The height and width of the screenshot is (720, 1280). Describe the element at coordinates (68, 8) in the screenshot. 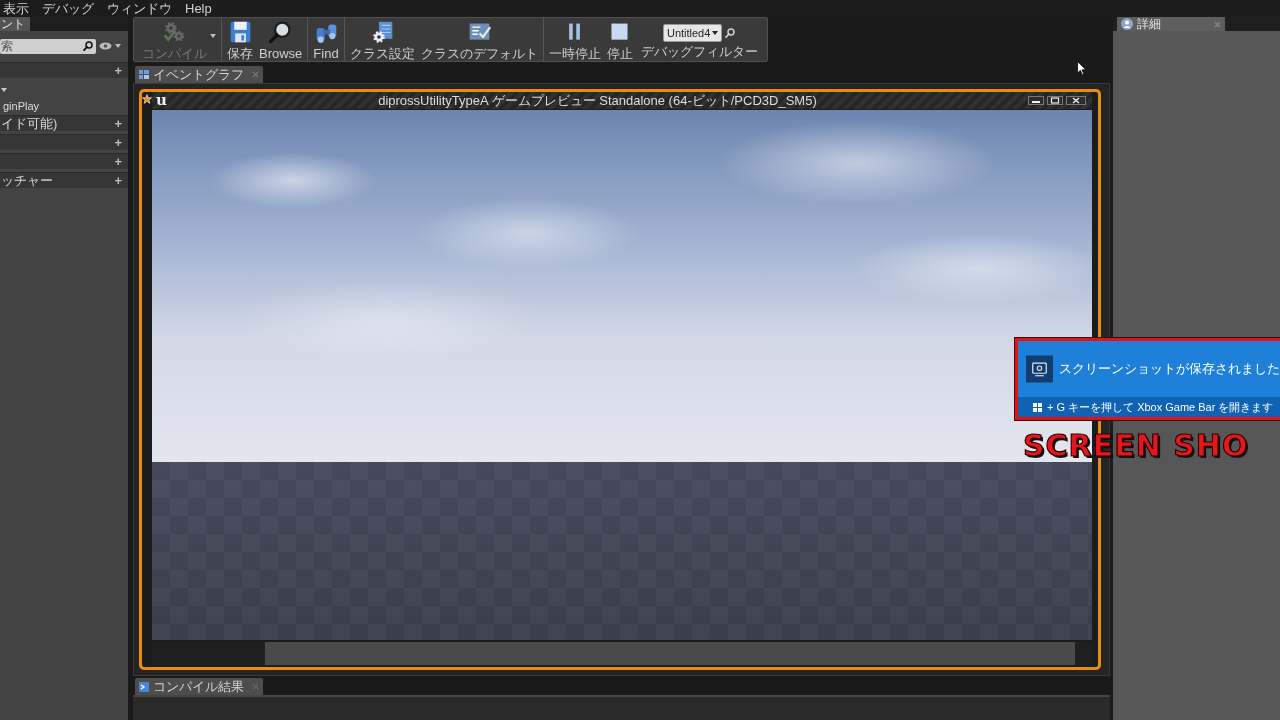

I see `menu-item: デバッグ` at that location.